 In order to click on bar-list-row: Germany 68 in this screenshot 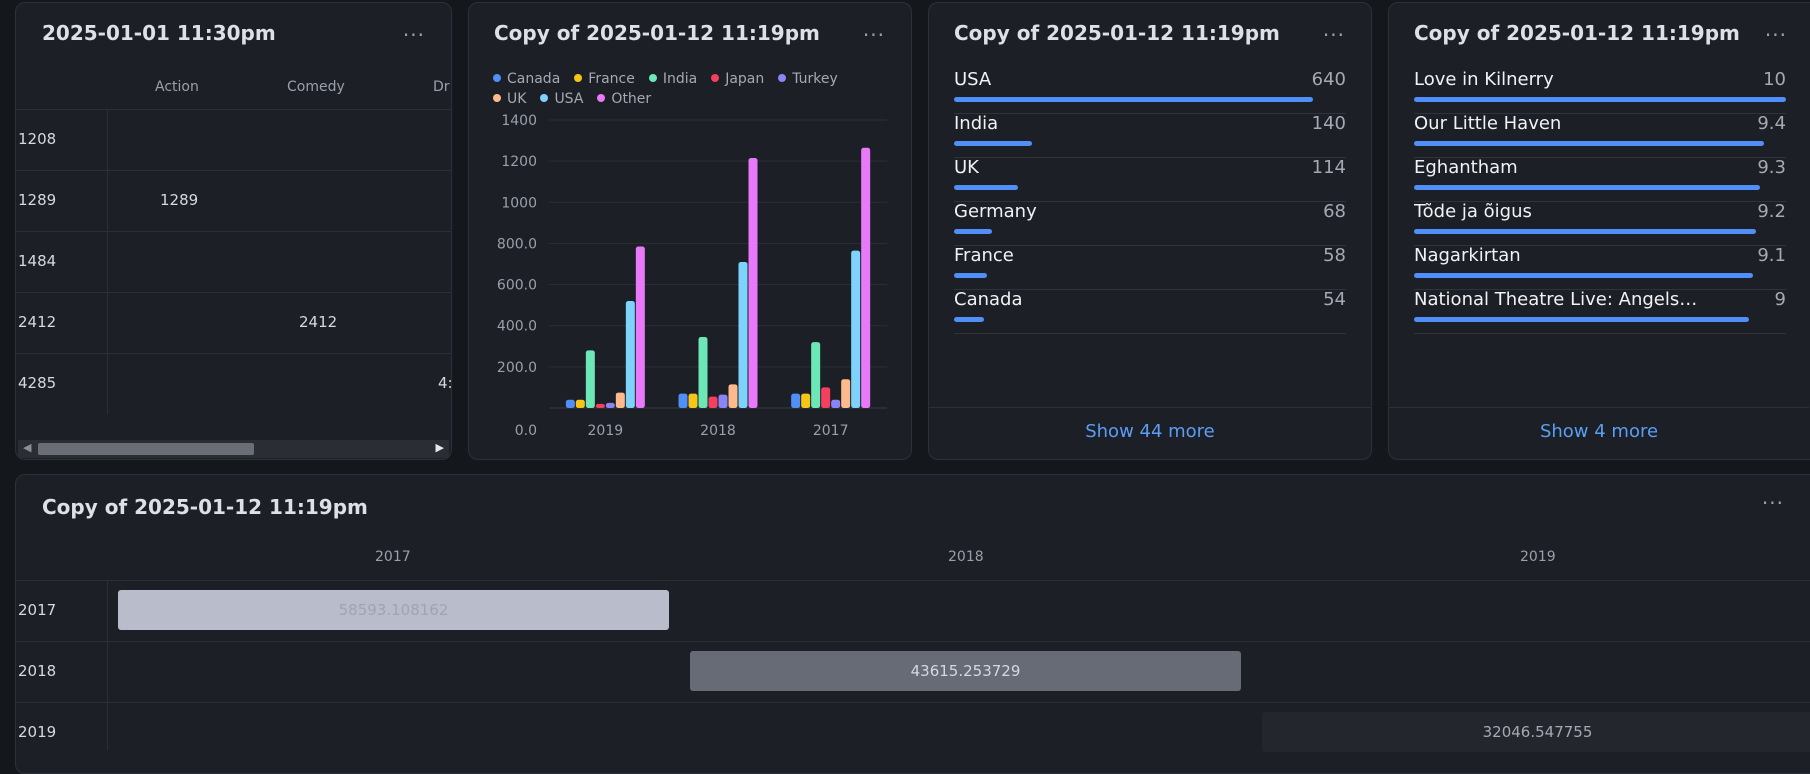, I will do `click(1150, 223)`.